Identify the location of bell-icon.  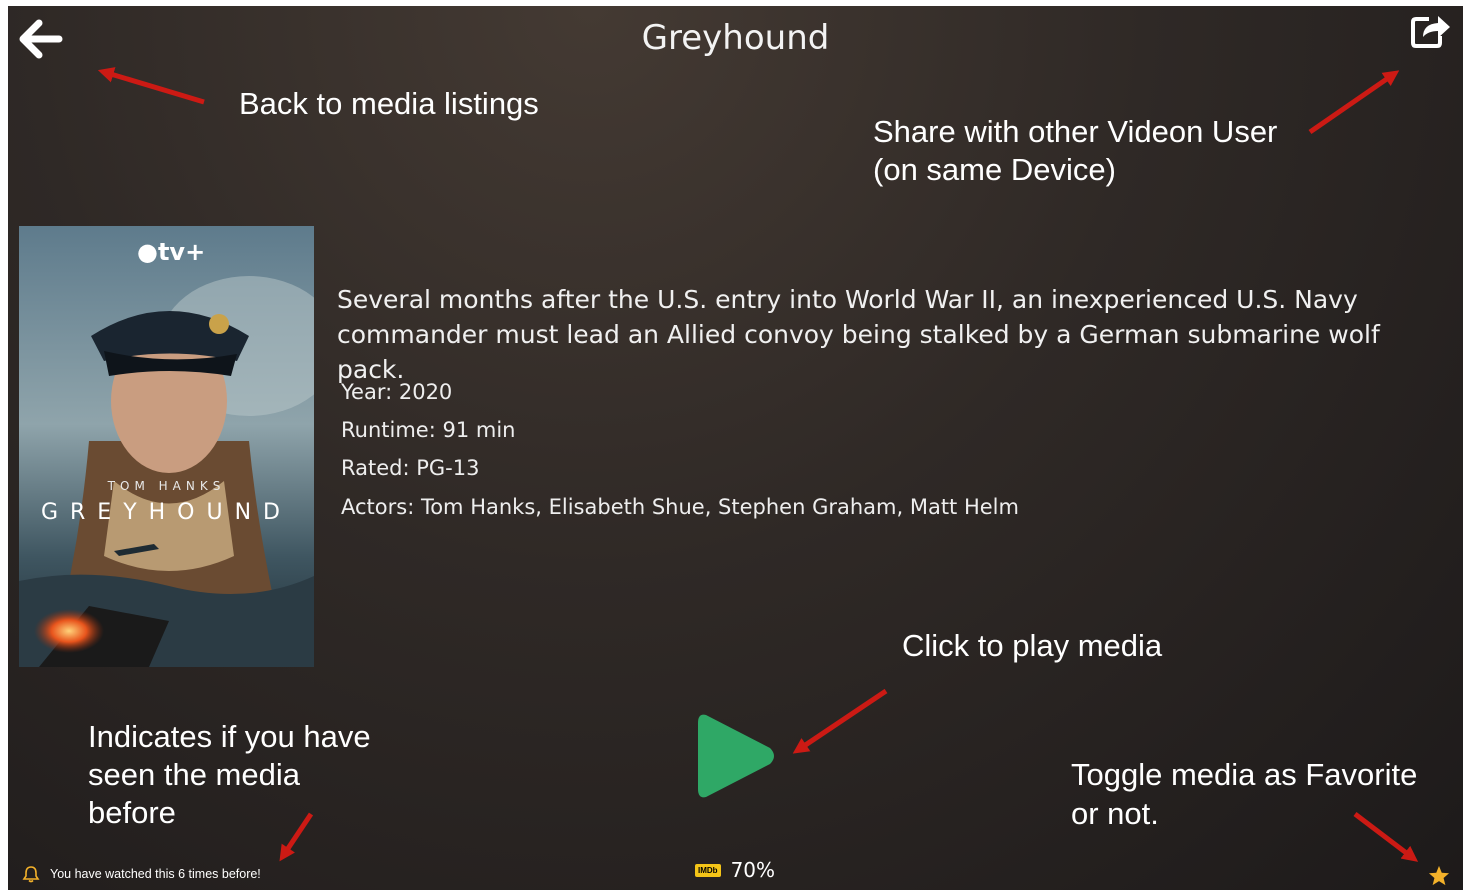
(31, 874).